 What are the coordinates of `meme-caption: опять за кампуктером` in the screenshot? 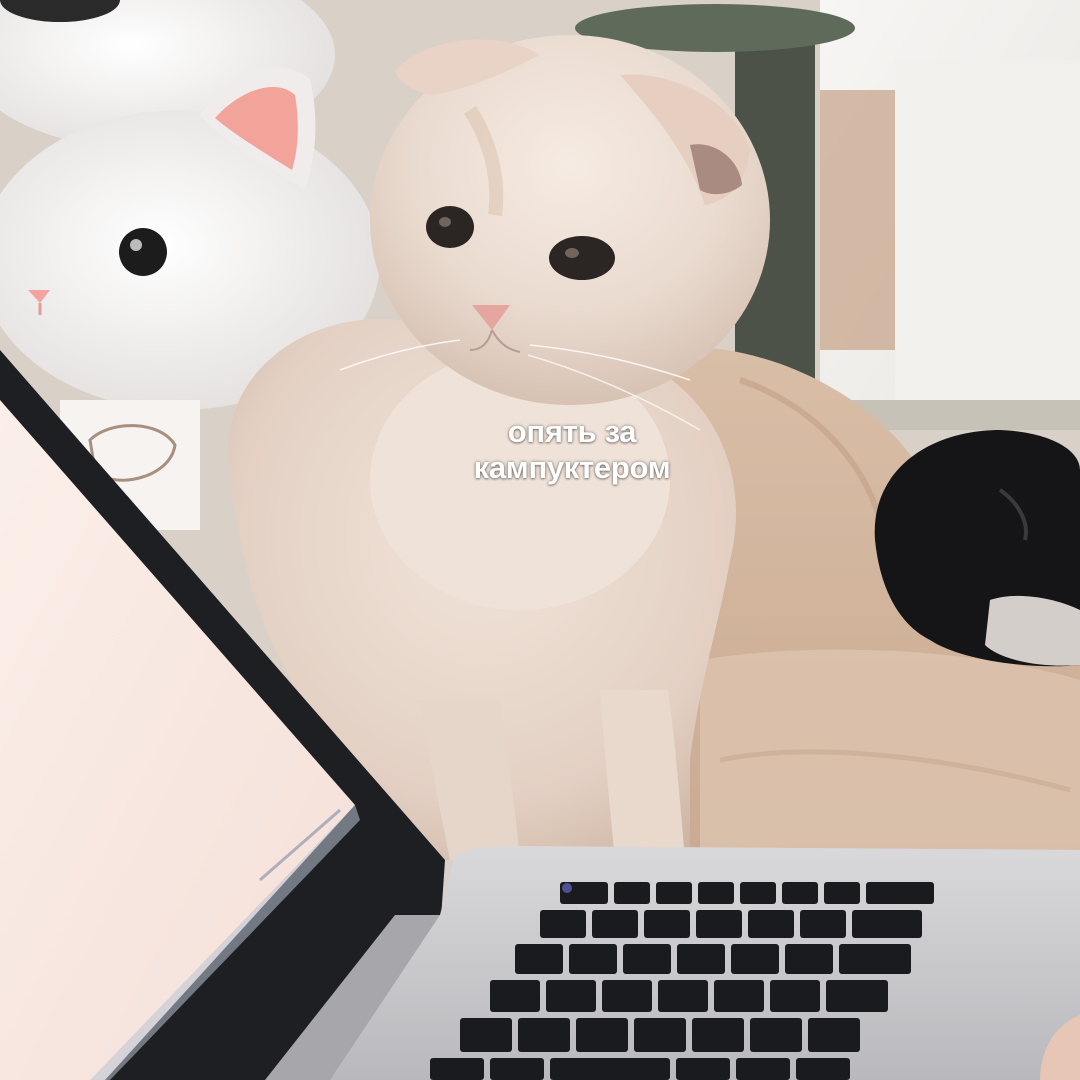 It's located at (572, 450).